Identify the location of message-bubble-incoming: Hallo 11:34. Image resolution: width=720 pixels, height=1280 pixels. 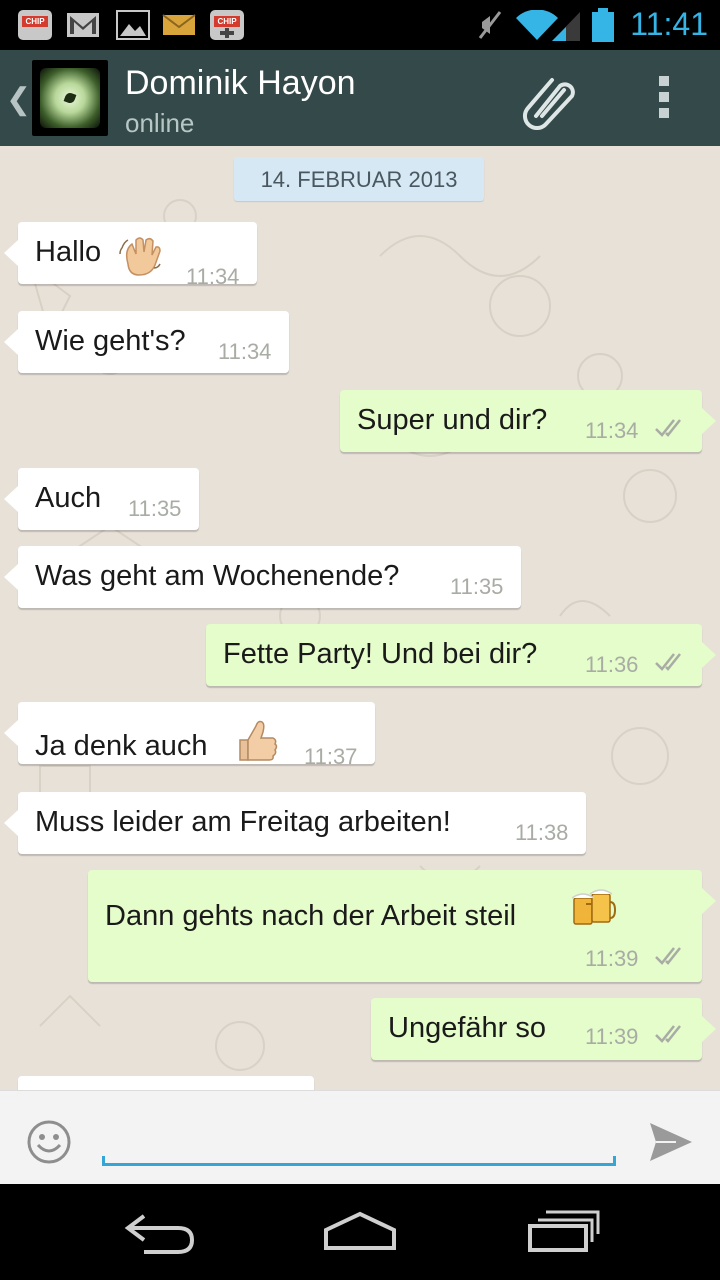
(130, 255).